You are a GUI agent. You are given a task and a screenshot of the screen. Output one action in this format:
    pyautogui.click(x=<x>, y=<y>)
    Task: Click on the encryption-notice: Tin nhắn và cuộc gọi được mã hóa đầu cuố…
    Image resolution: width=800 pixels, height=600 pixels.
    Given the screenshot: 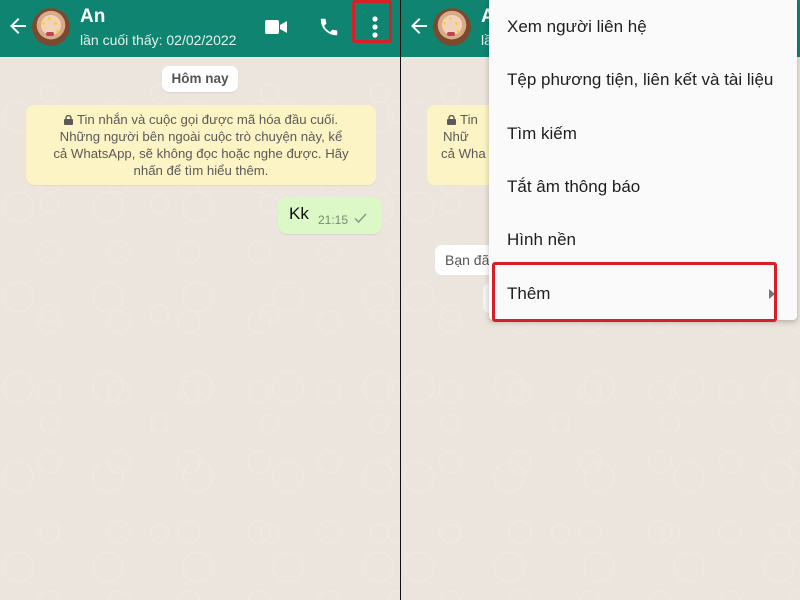 What is the action you would take?
    pyautogui.click(x=201, y=145)
    